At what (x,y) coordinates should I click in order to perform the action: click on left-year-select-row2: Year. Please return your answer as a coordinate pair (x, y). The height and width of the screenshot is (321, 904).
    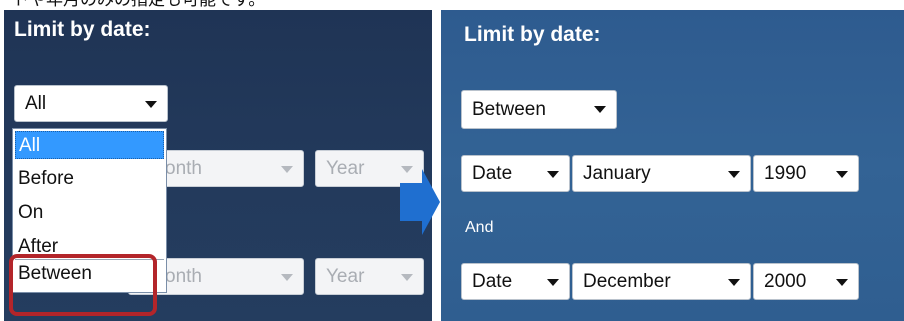
    Looking at the image, I should click on (369, 276).